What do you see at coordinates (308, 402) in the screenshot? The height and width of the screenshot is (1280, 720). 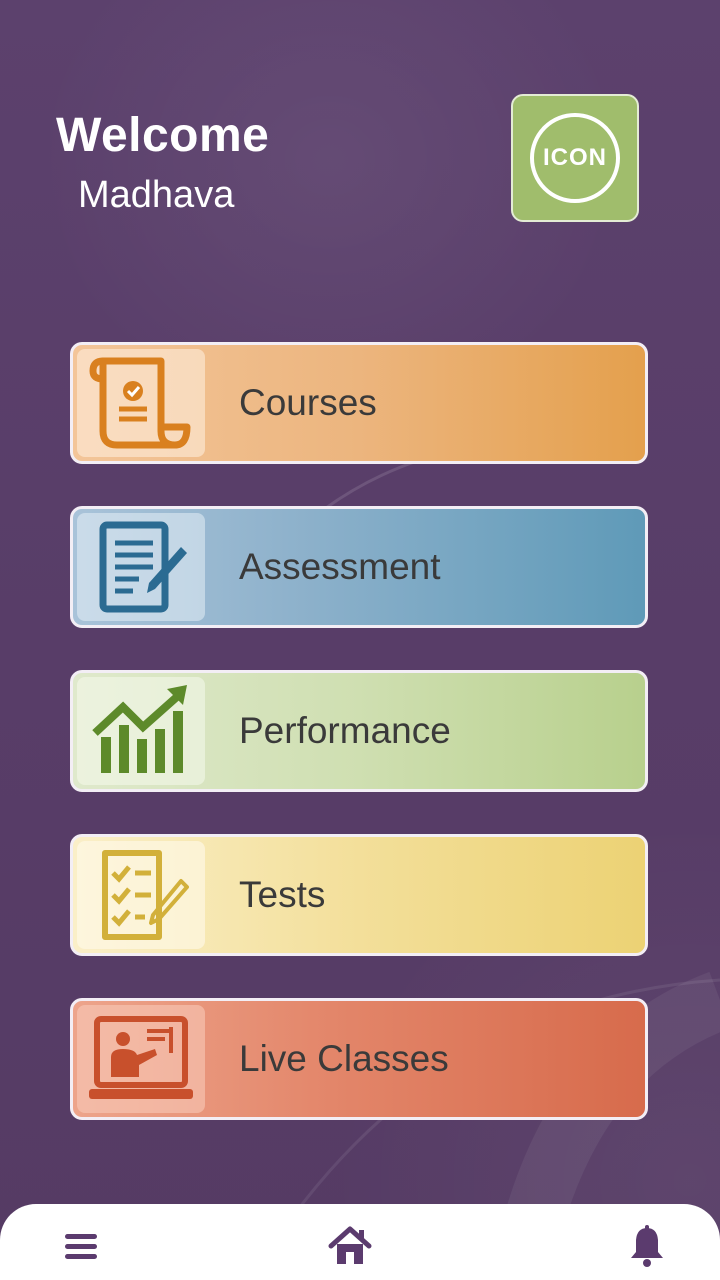 I see `menu-label-courses: Courses` at bounding box center [308, 402].